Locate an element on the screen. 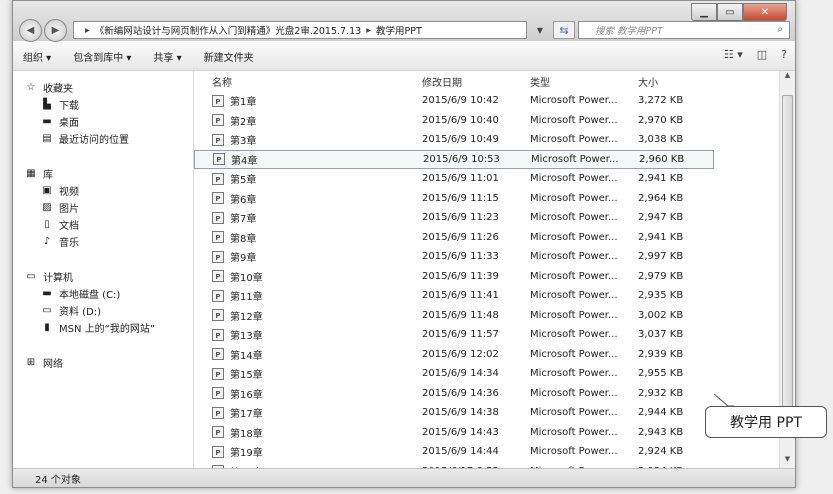  forward-button: ▶ is located at coordinates (55, 30).